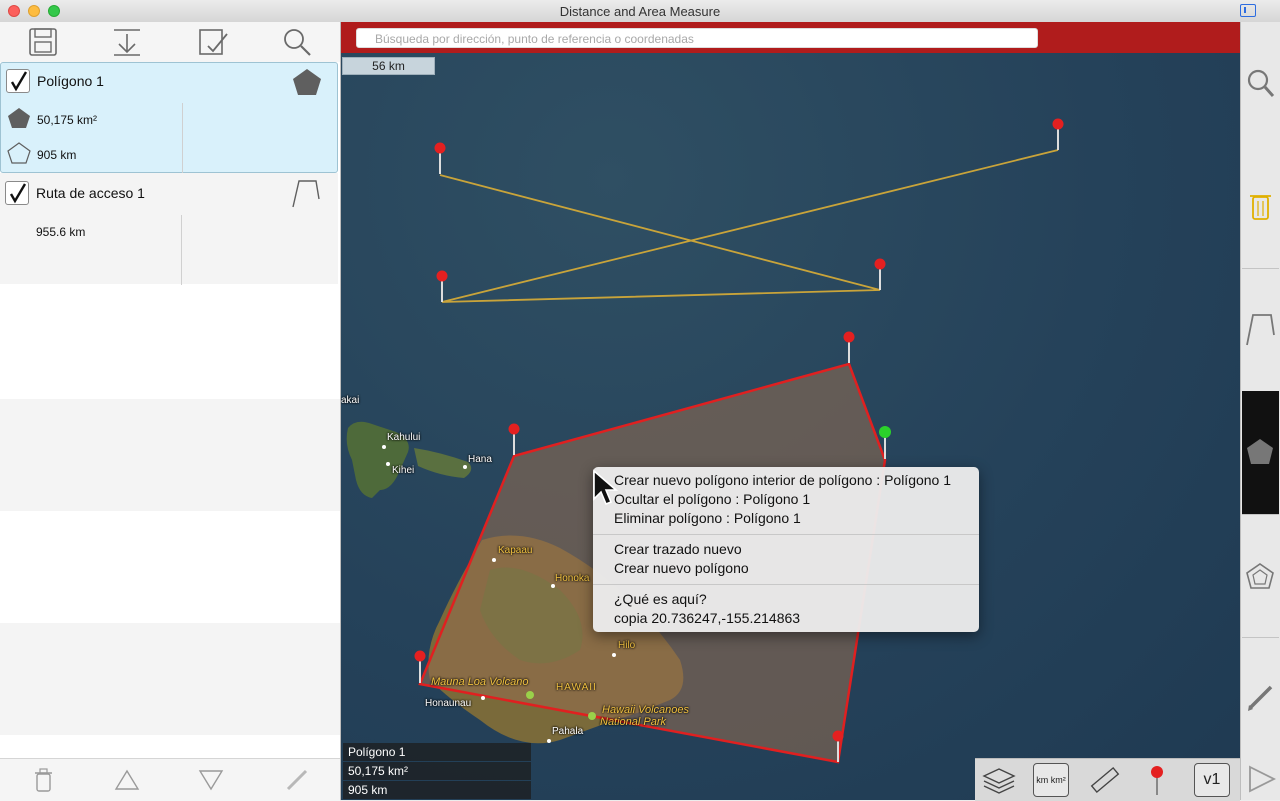 This screenshot has width=1280, height=801. What do you see at coordinates (999, 780) in the screenshot?
I see `layers-icon` at bounding box center [999, 780].